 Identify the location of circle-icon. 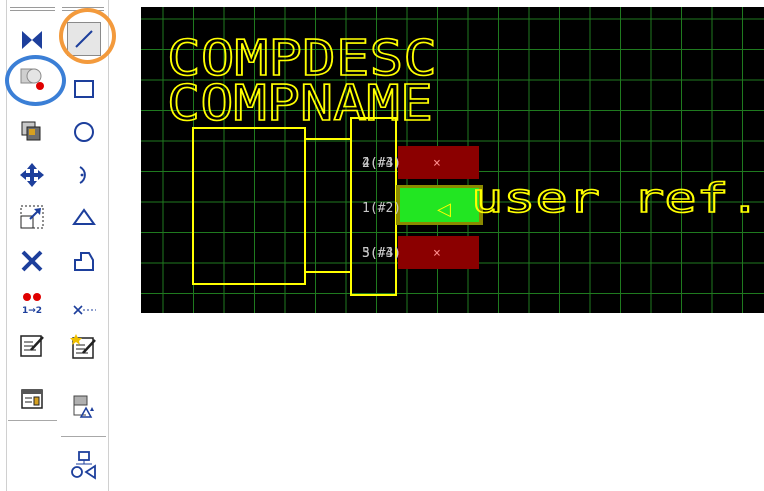
(84, 132).